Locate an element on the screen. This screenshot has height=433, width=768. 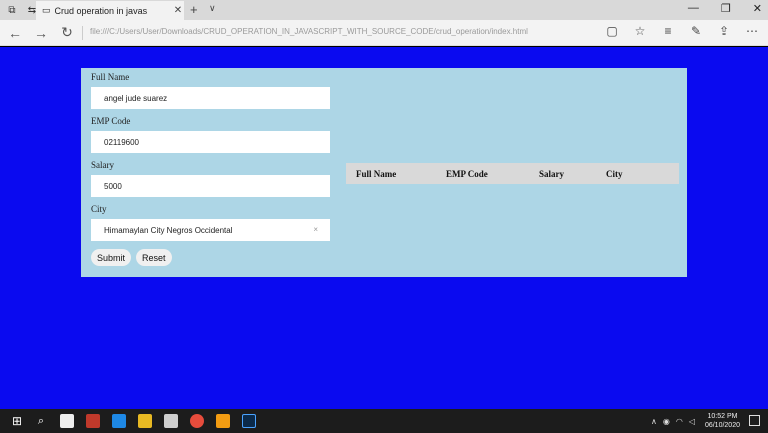
file-explorer-icon is located at coordinates (145, 421).